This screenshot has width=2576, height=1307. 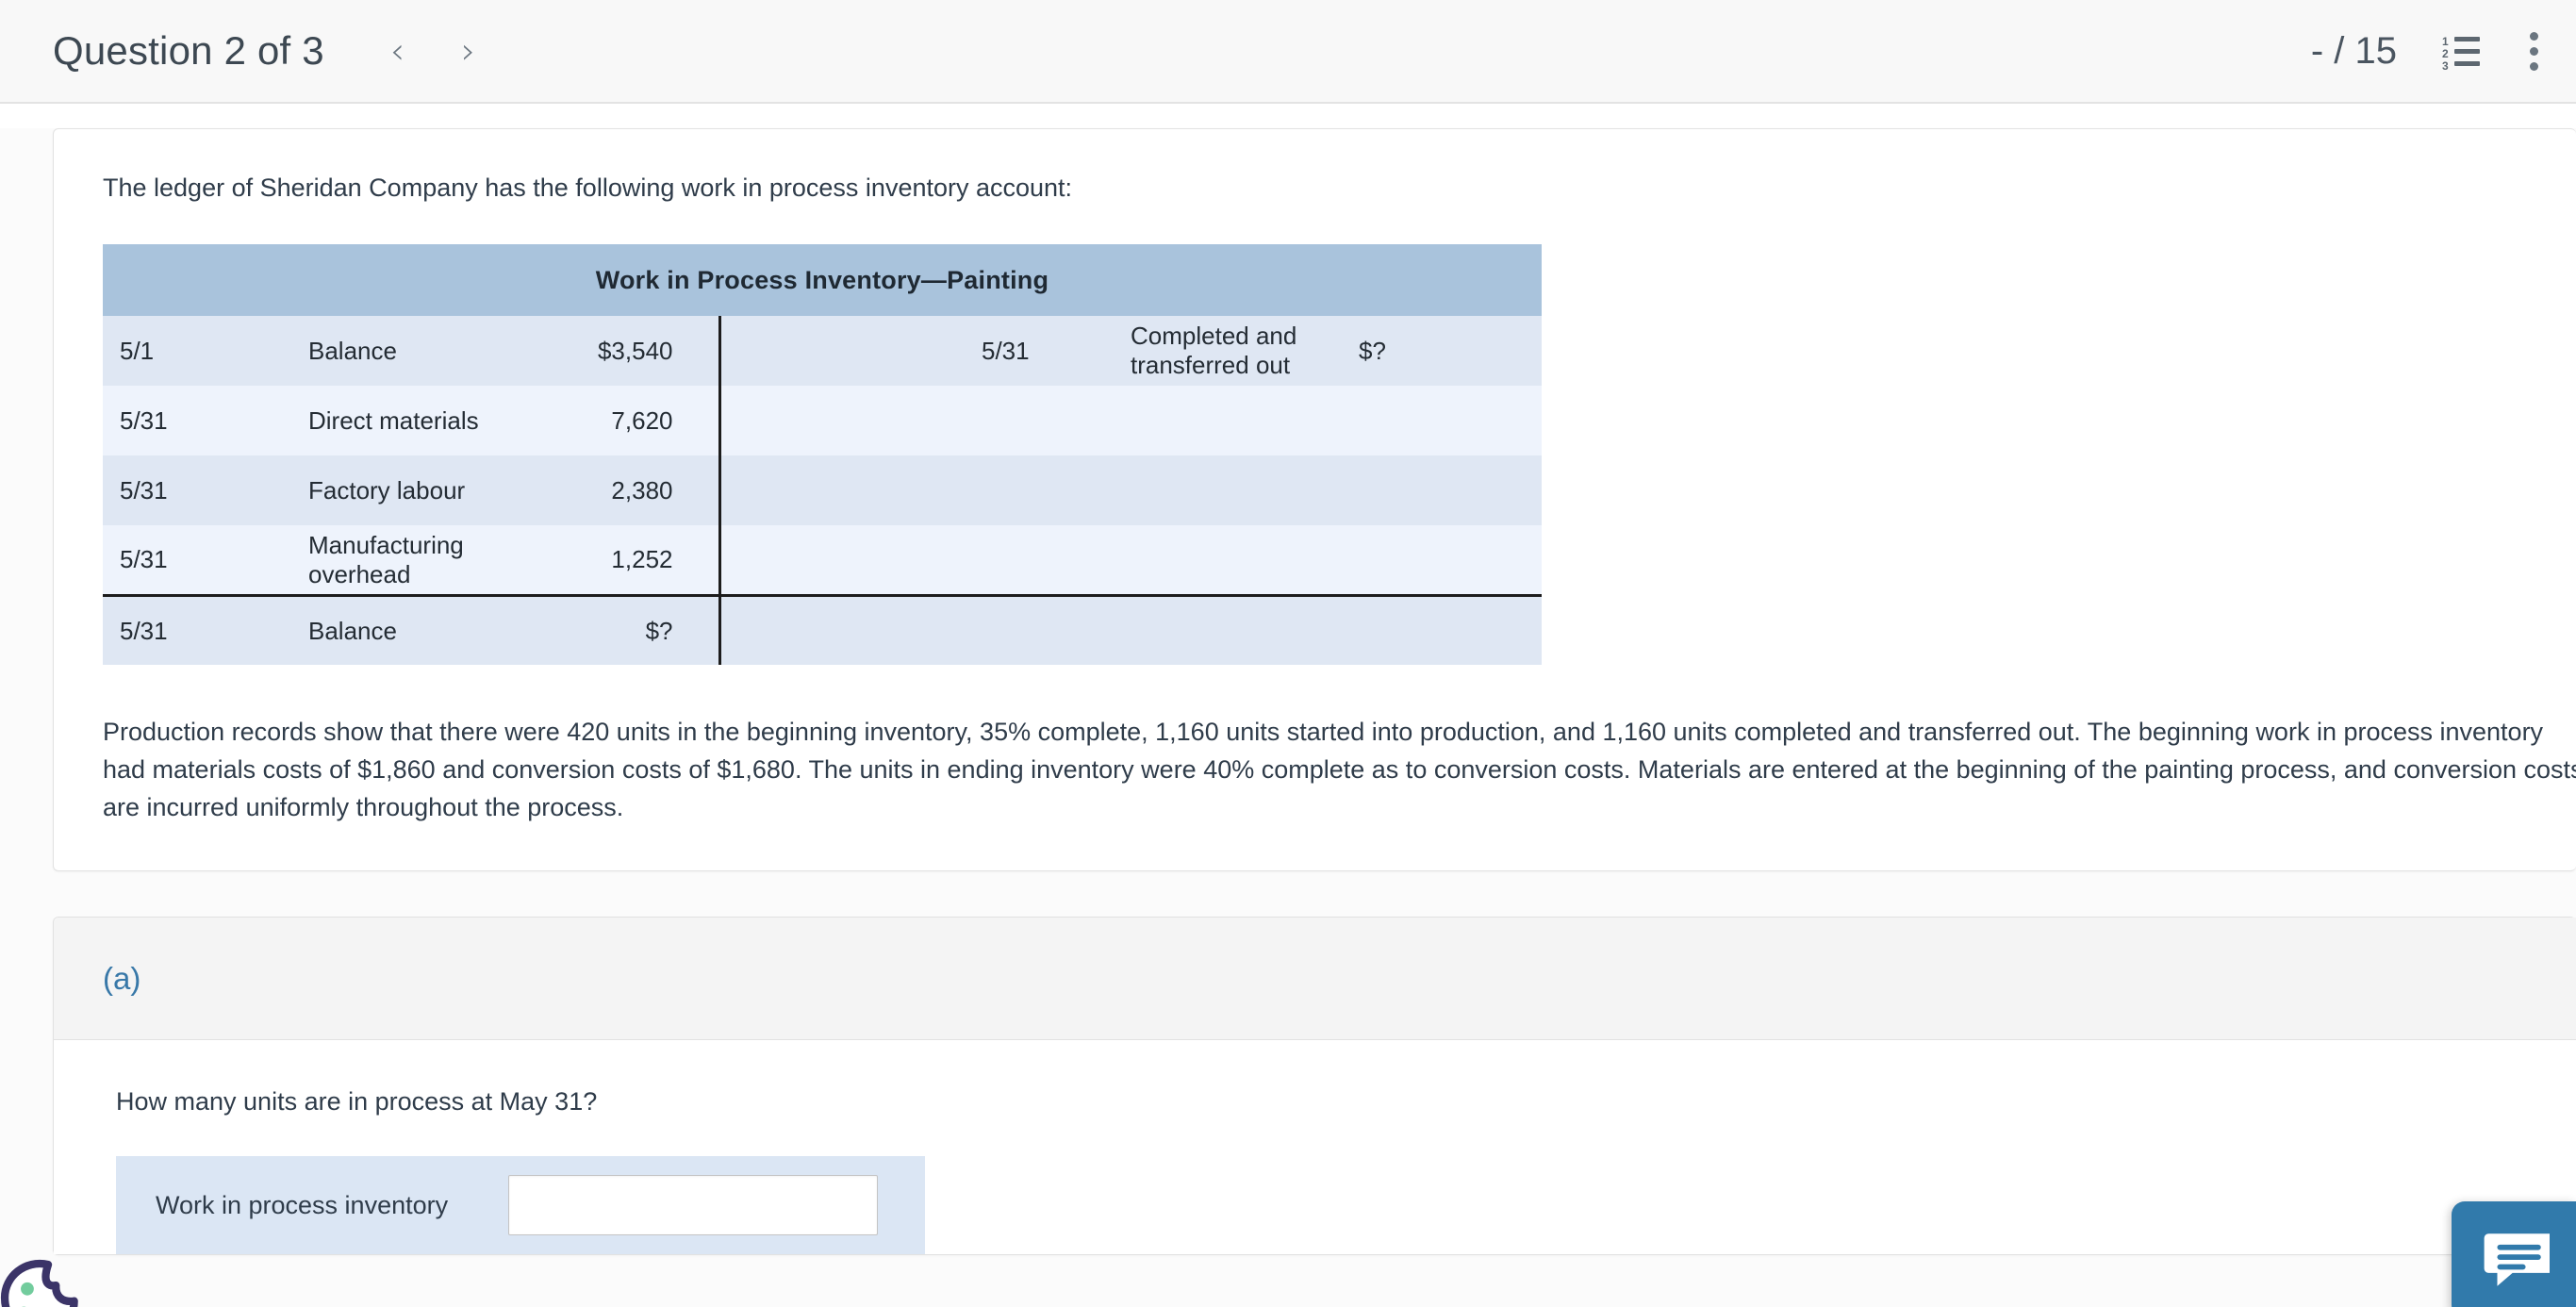 I want to click on part-a-question-text: How many units are in process at May 31?, so click(x=357, y=1102).